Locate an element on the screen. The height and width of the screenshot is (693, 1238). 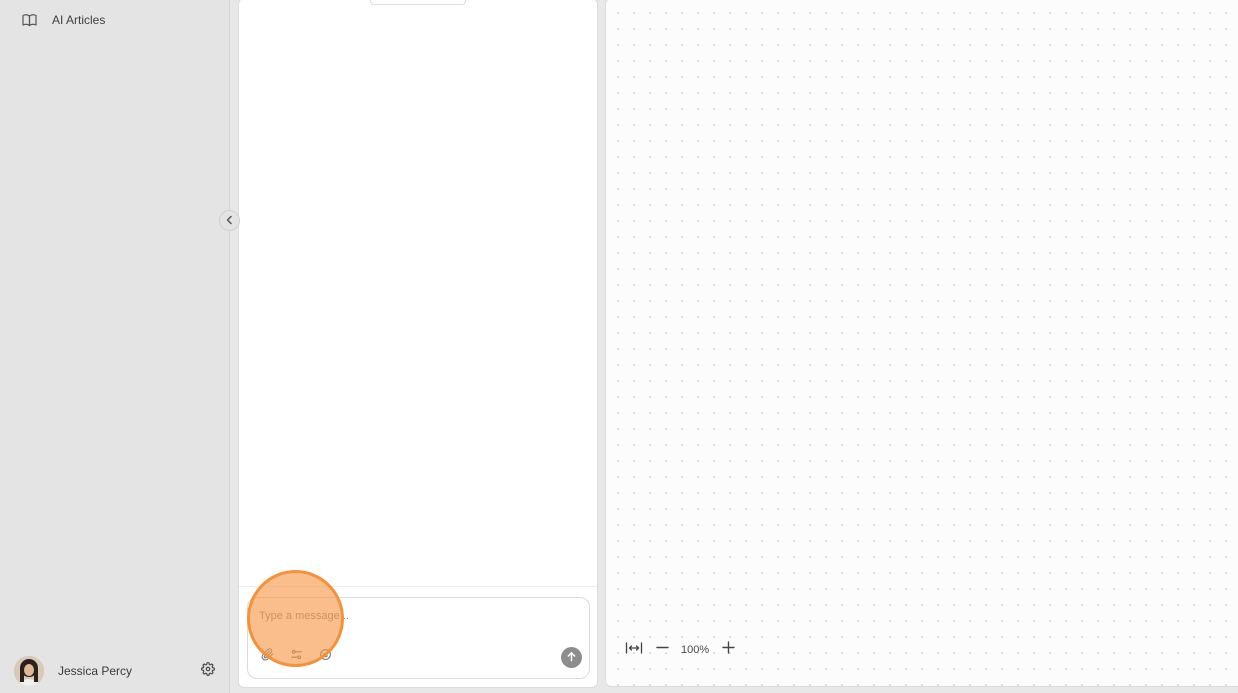
attach-button is located at coordinates (267, 657).